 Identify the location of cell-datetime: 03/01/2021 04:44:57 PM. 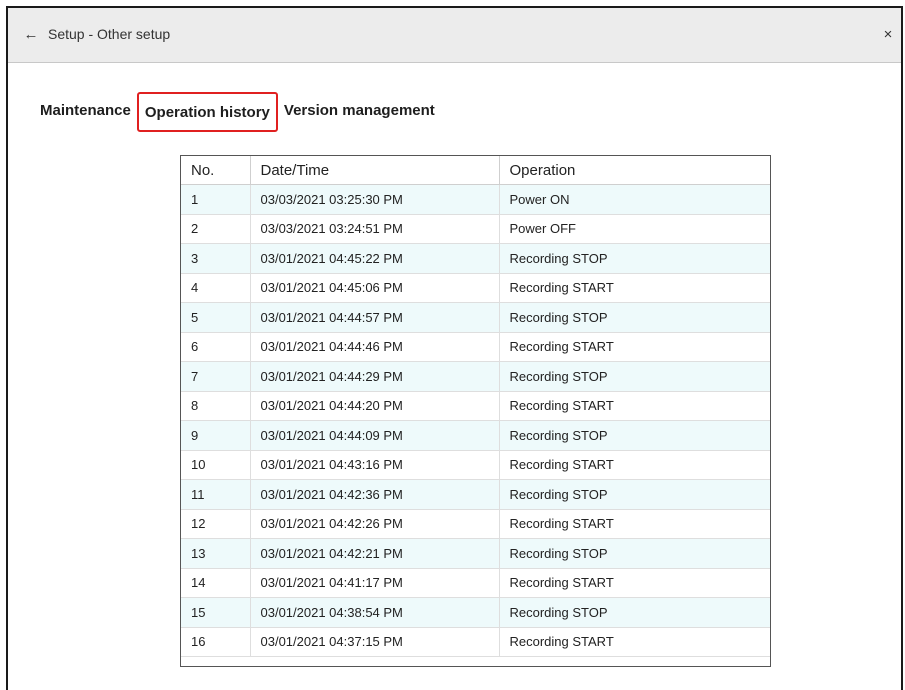
(375, 317).